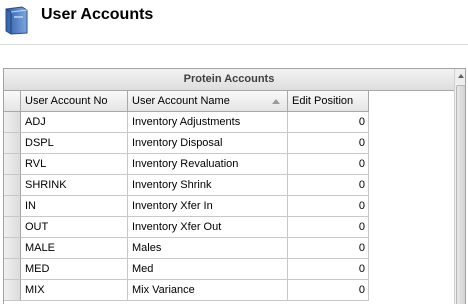 This screenshot has height=304, width=468. What do you see at coordinates (74, 227) in the screenshot?
I see `account-no-cell: OUT` at bounding box center [74, 227].